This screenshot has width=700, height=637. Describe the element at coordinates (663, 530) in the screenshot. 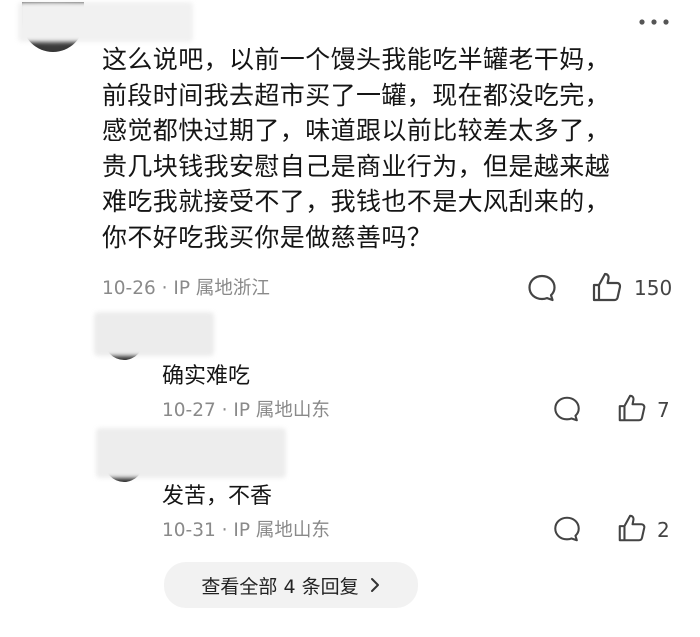

I see `like-count: 2` at that location.